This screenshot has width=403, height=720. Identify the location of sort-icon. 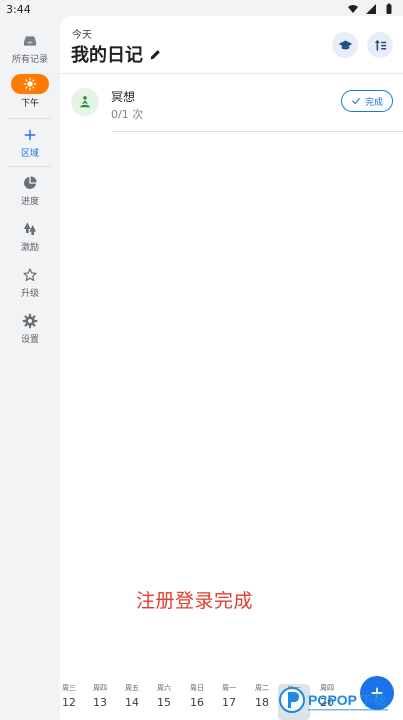
(380, 44).